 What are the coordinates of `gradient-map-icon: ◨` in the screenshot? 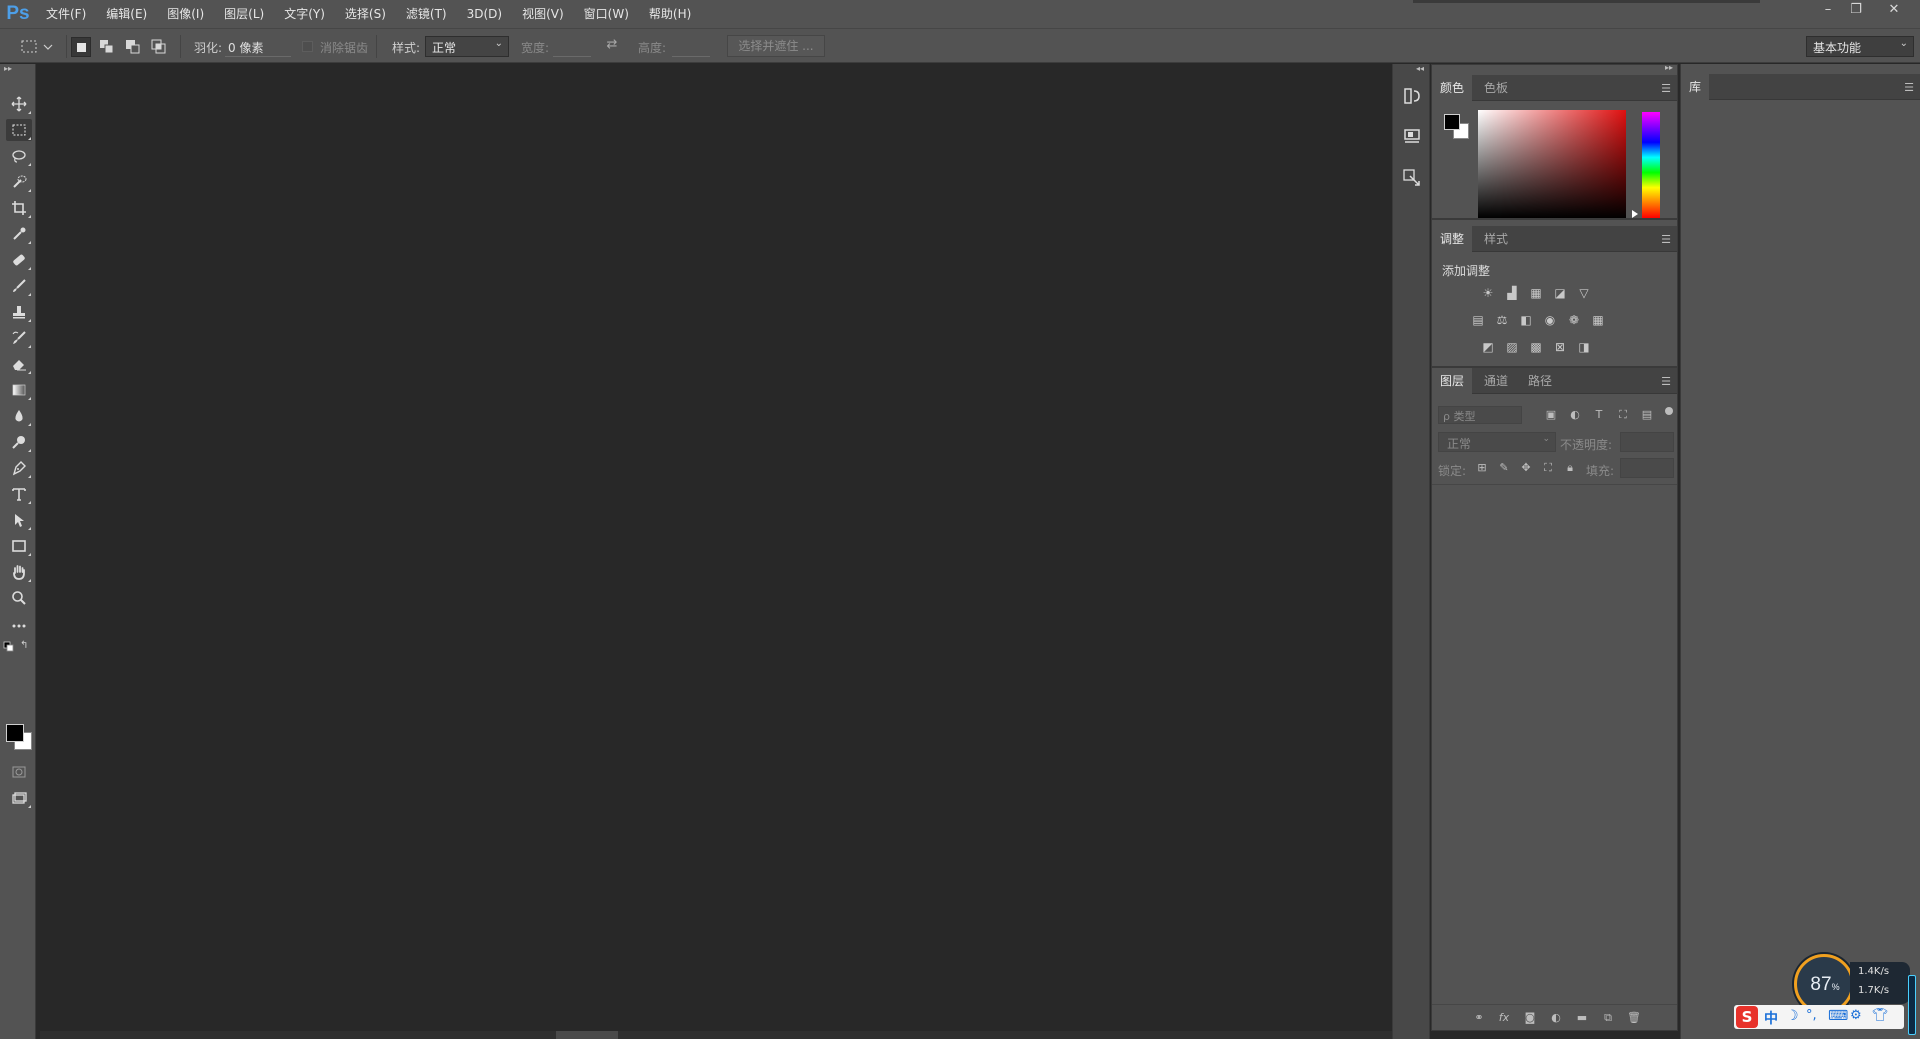 It's located at (1584, 347).